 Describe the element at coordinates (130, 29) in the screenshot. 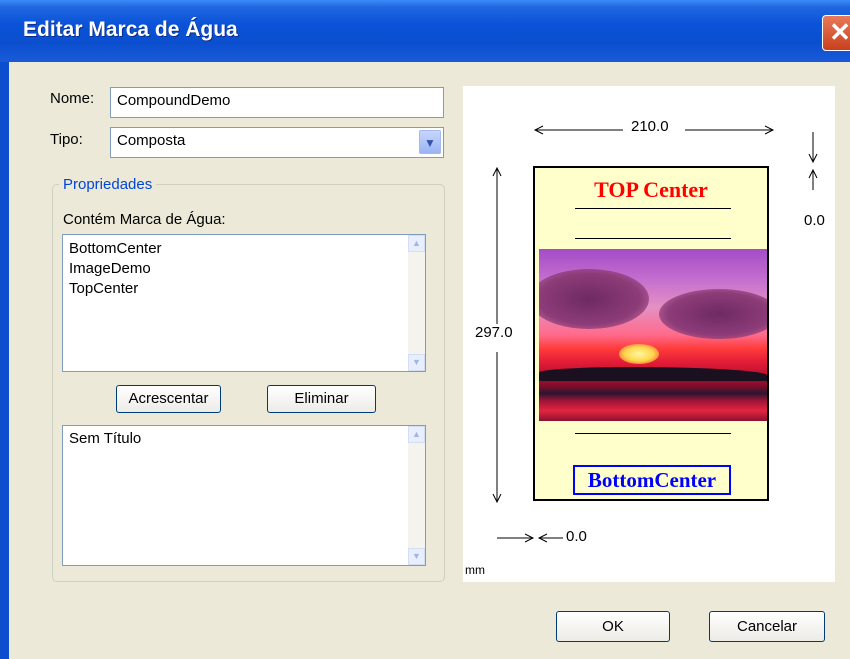

I see `window-title: Editar Marca de Água` at that location.